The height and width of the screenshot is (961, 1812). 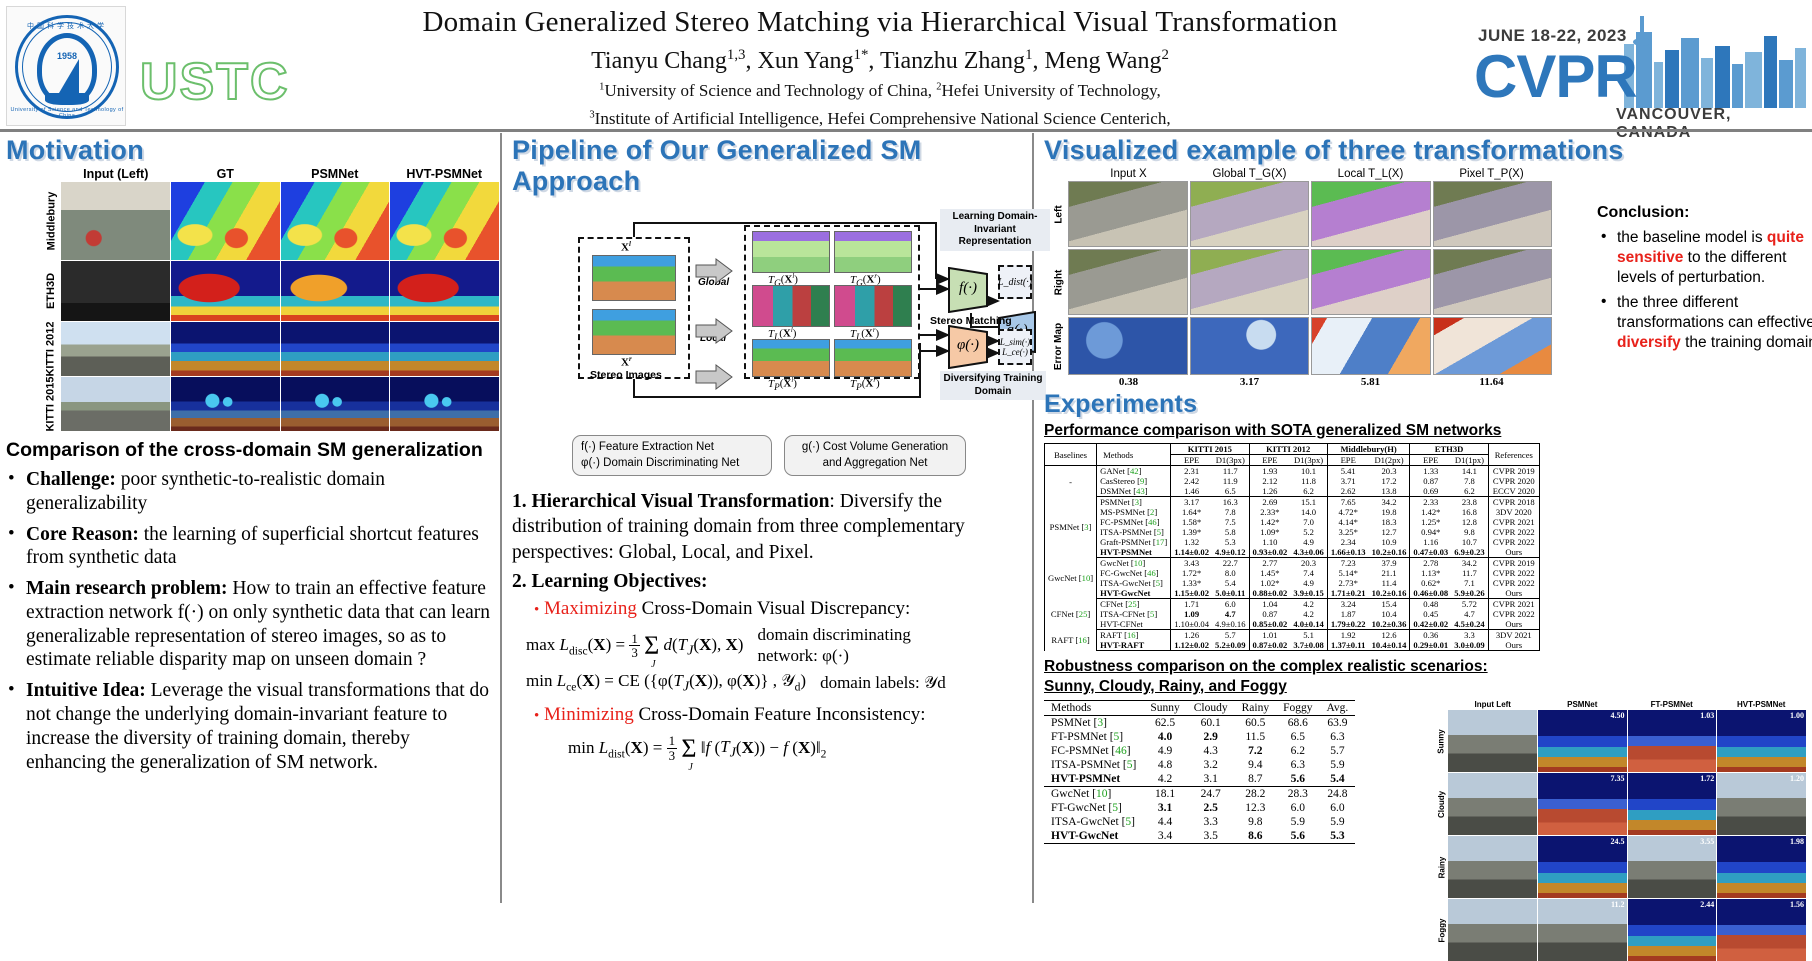 What do you see at coordinates (1121, 404) in the screenshot?
I see `section-title-experiments: Experiments` at bounding box center [1121, 404].